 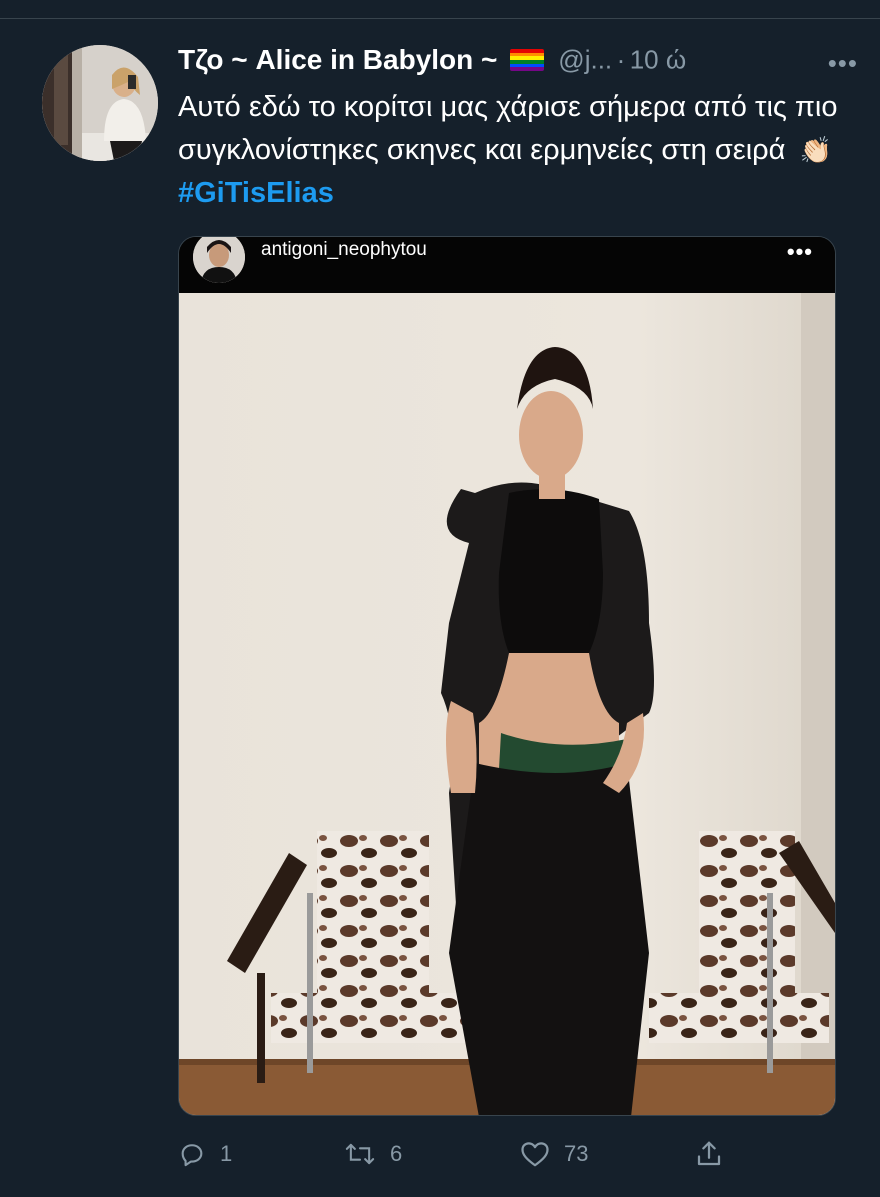 I want to click on share-button, so click(x=709, y=1154).